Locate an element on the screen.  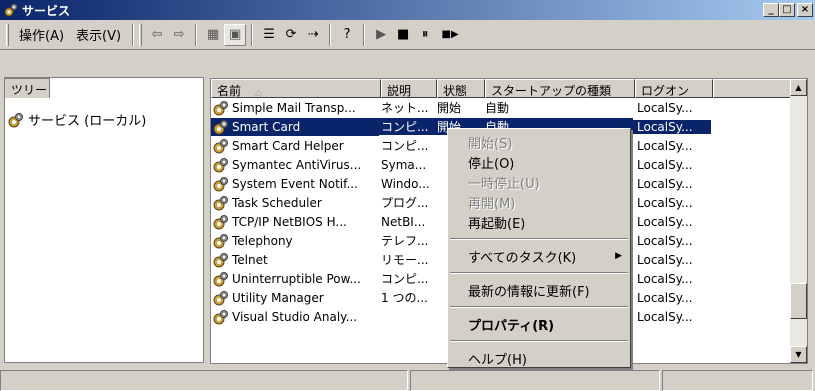
service-name-cell: Smart Card Helper is located at coordinates (295, 146).